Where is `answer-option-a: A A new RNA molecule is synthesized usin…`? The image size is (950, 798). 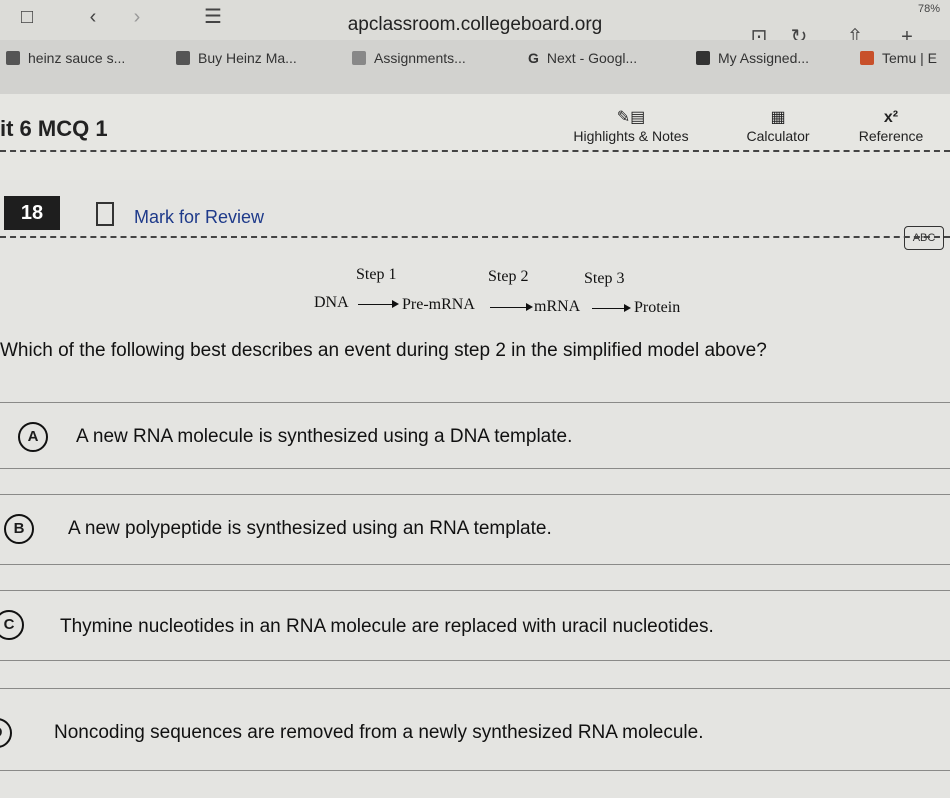 answer-option-a: A A new RNA molecule is synthesized usin… is located at coordinates (475, 439).